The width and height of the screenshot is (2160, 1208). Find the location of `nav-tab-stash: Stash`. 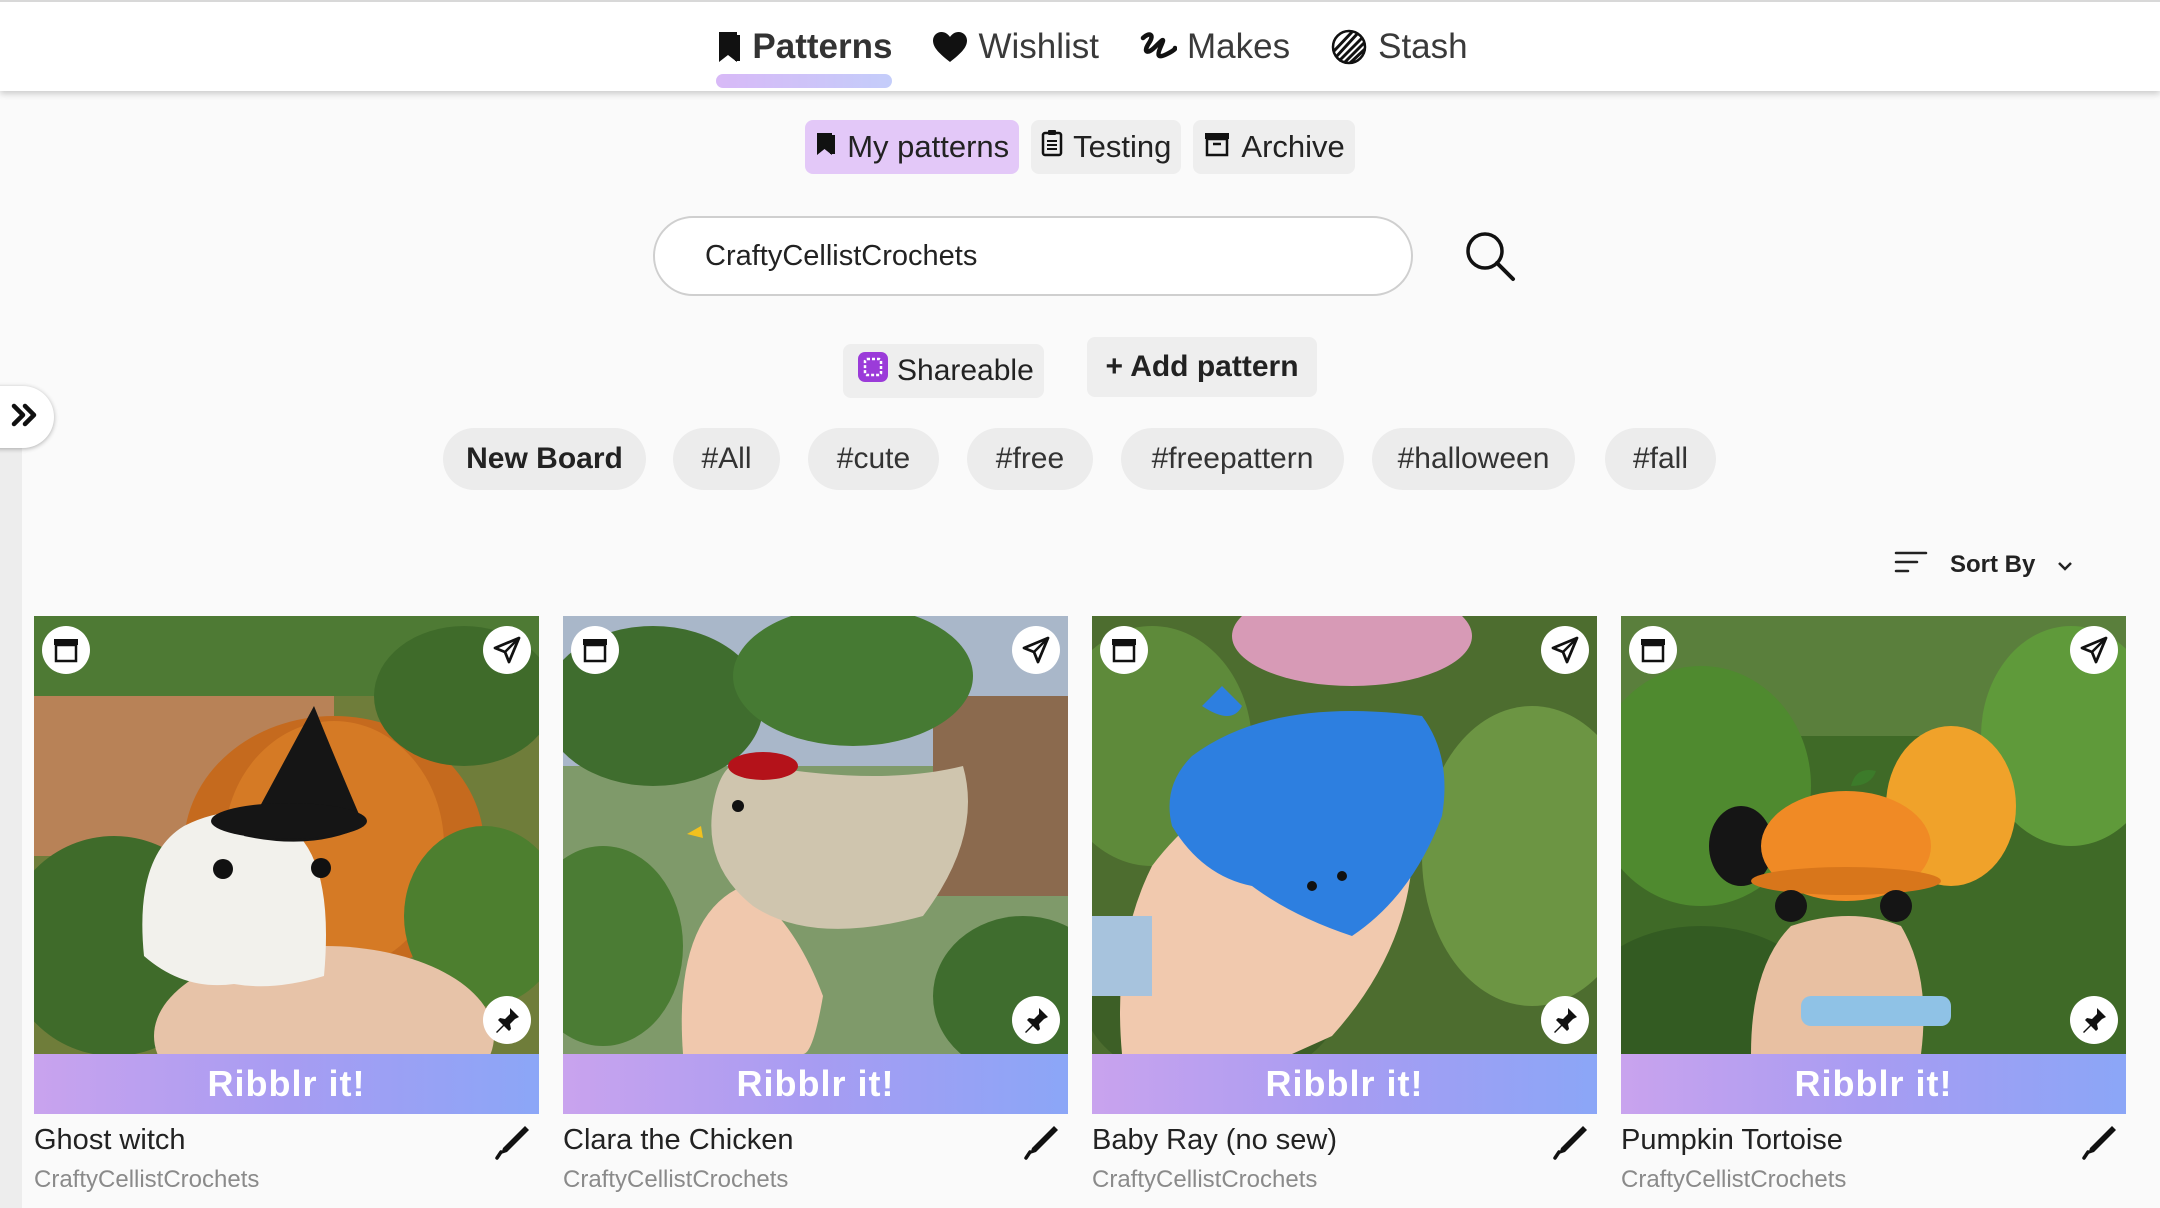

nav-tab-stash: Stash is located at coordinates (1399, 47).